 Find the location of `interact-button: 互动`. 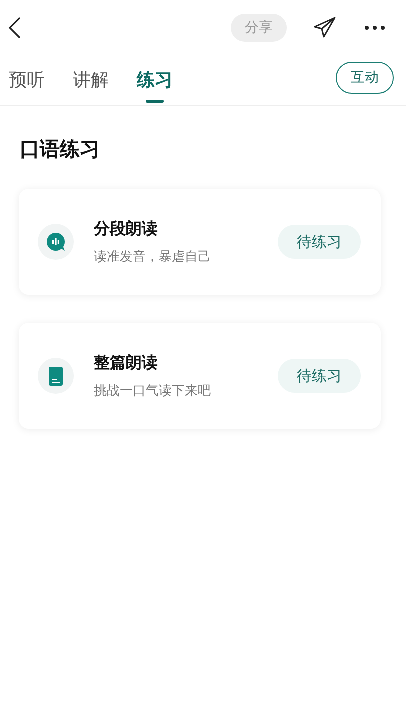

interact-button: 互动 is located at coordinates (365, 78).